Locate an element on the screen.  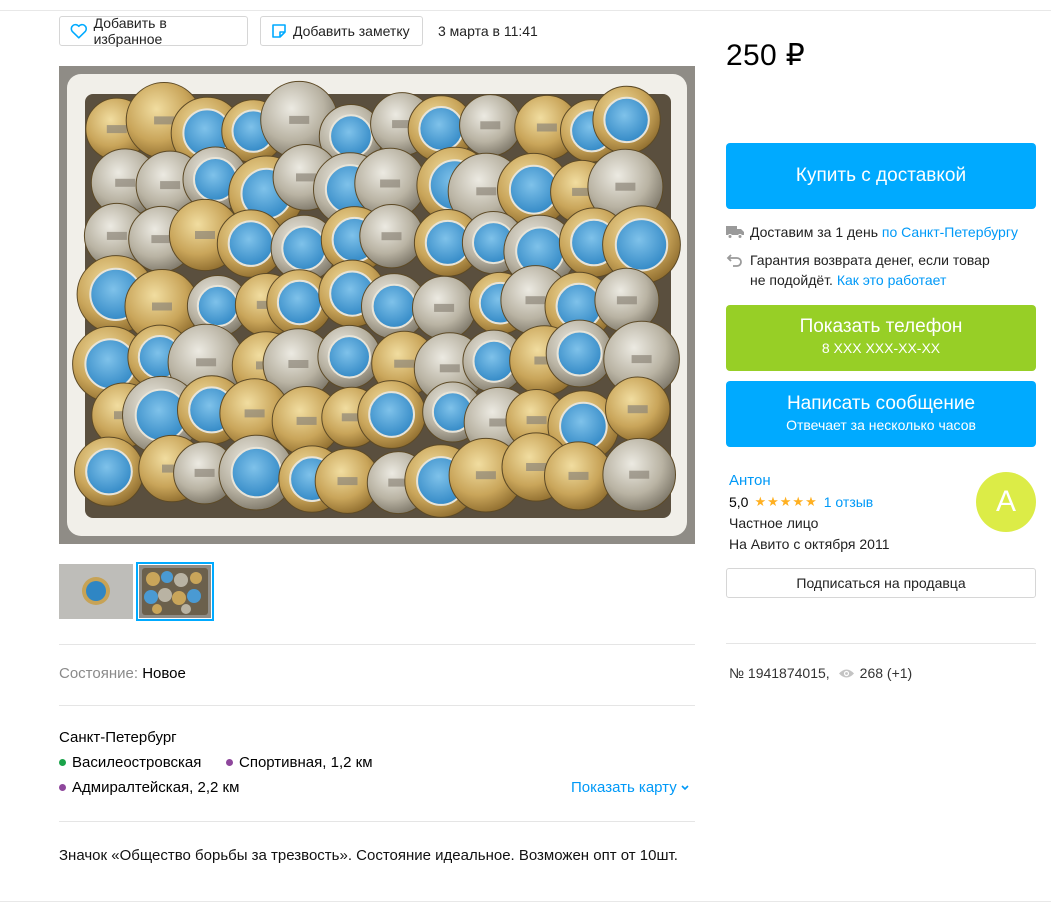
view-count: 268 (+1) is located at coordinates (886, 673).